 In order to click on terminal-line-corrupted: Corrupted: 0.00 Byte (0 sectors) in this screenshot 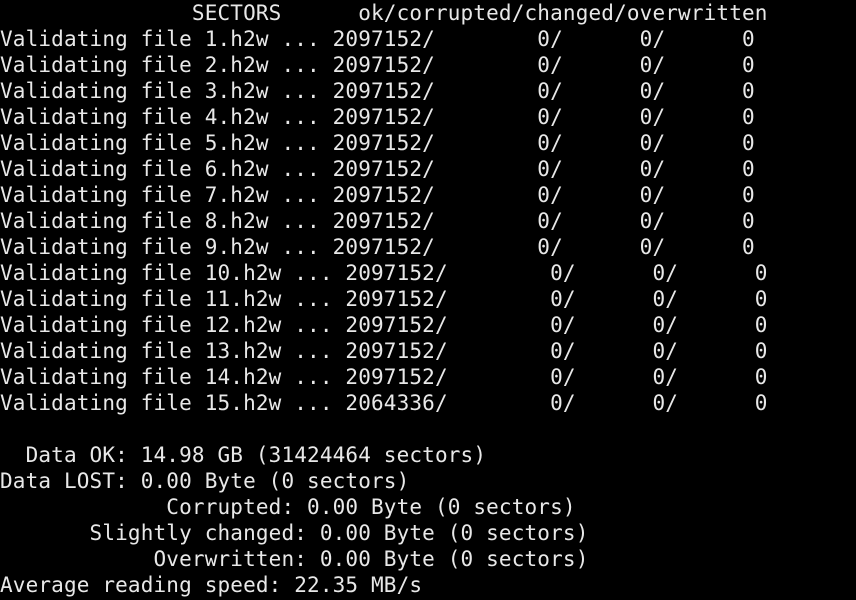, I will do `click(288, 507)`.